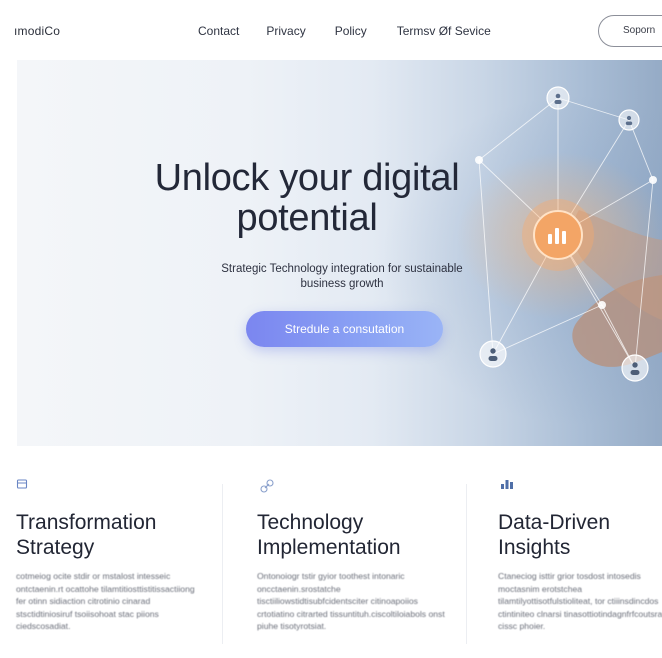 This screenshot has width=662, height=658. Describe the element at coordinates (267, 487) in the screenshot. I see `link-icon` at that location.